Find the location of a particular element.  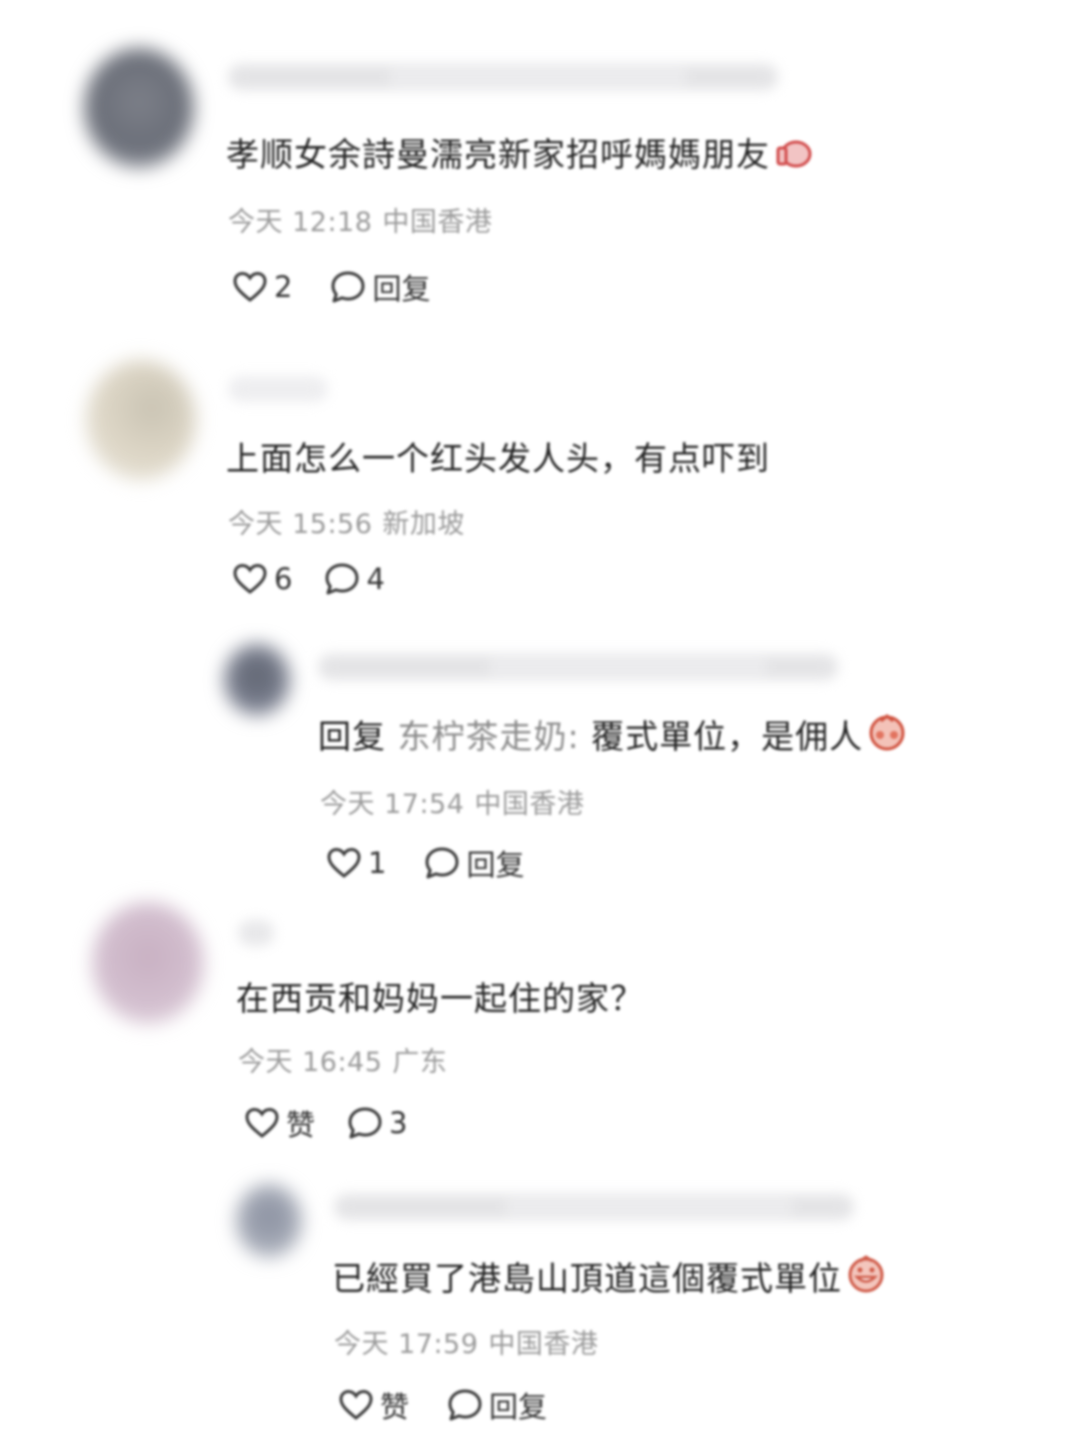

comment-meta: 今天 15:56 新加坡 is located at coordinates (346, 521).